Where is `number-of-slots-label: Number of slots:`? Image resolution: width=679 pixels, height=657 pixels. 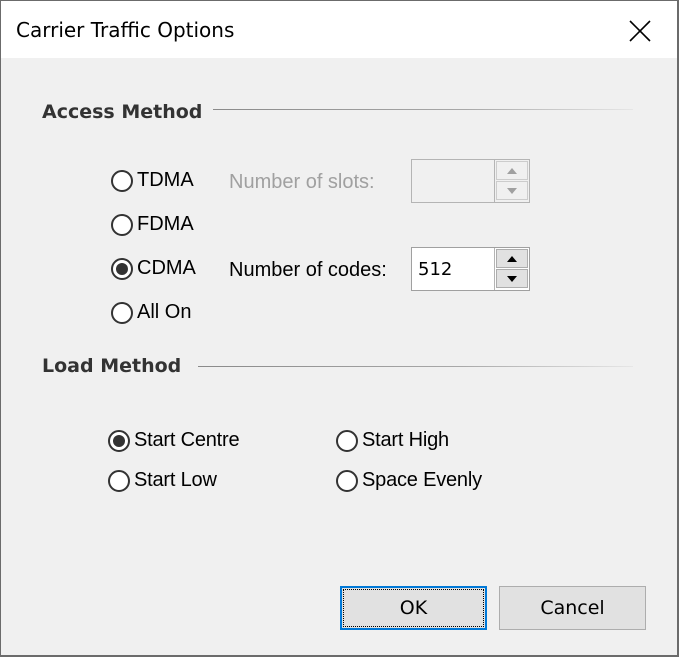
number-of-slots-label: Number of slots: is located at coordinates (302, 182).